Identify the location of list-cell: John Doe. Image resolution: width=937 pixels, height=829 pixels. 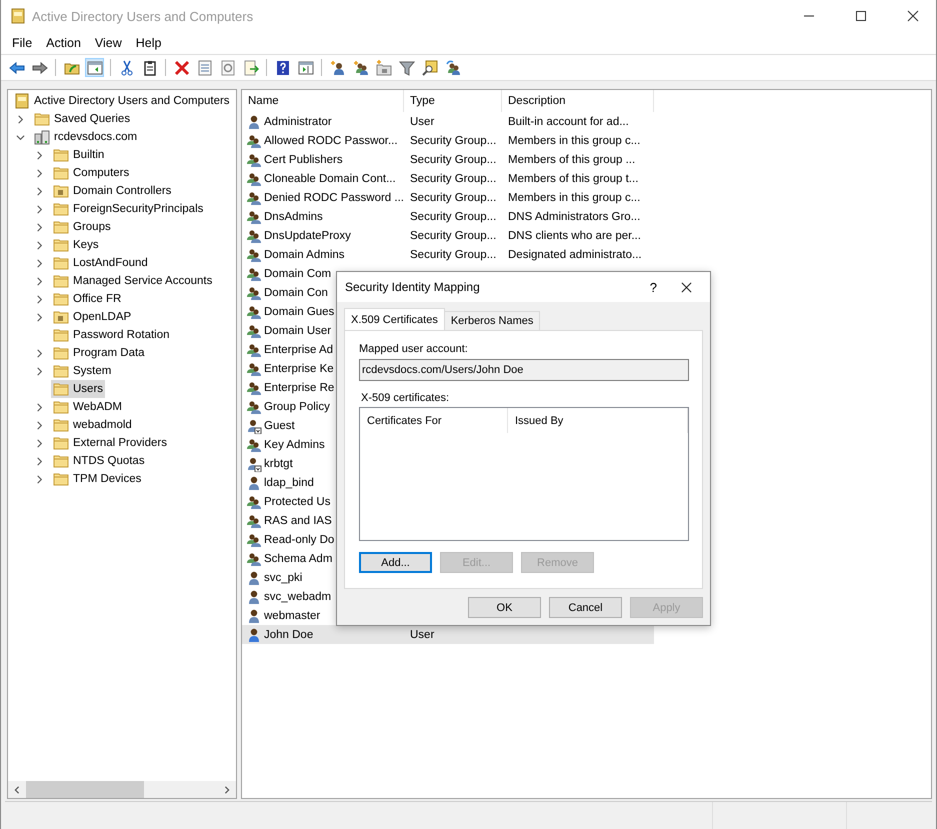
(289, 634).